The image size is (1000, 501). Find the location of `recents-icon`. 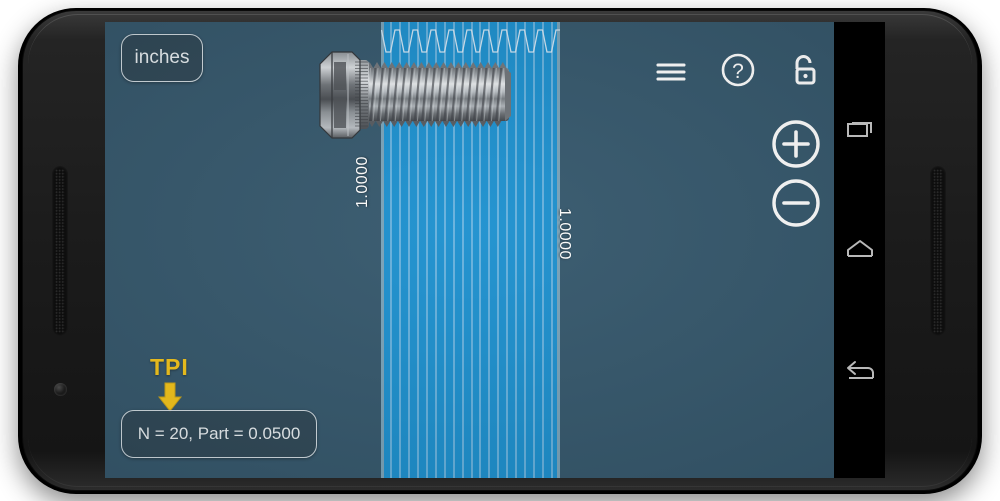

recents-icon is located at coordinates (859, 129).